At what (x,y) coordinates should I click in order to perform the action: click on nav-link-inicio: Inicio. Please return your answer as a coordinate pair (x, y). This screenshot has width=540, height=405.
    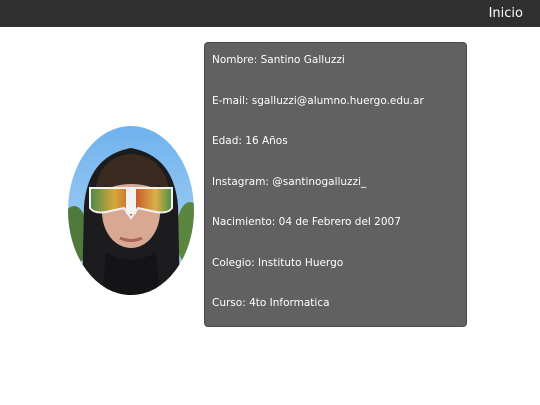
    Looking at the image, I should click on (506, 13).